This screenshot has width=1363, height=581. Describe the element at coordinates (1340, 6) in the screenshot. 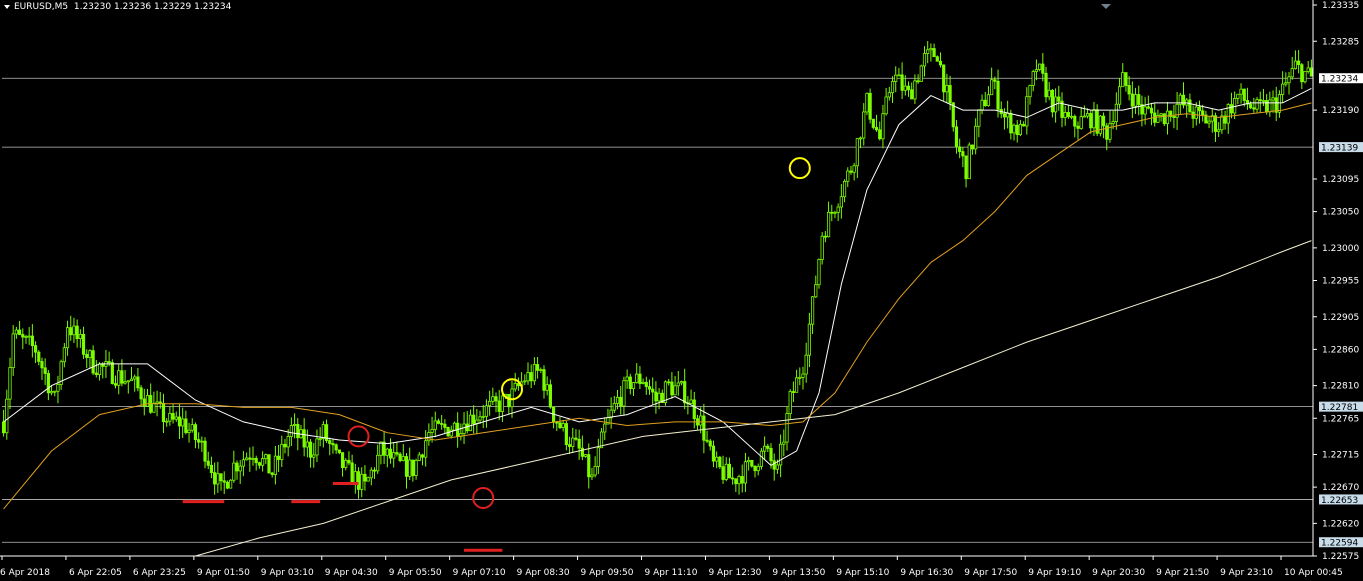

I see `price-tick-label: 1.23335` at that location.